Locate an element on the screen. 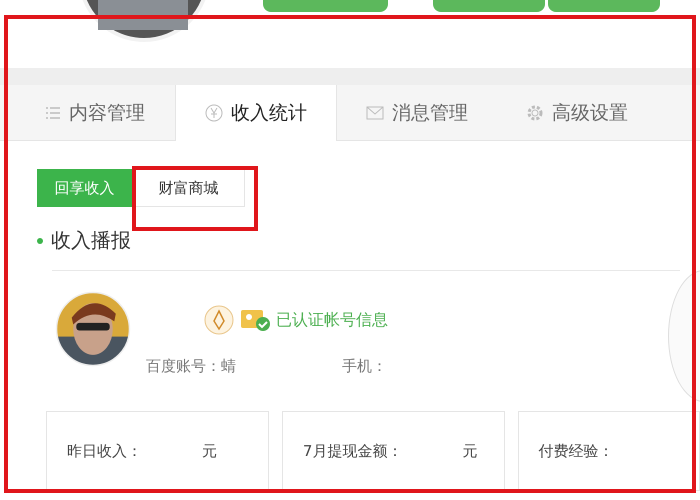 This screenshot has width=700, height=500. tab: 高级设置 is located at coordinates (577, 112).